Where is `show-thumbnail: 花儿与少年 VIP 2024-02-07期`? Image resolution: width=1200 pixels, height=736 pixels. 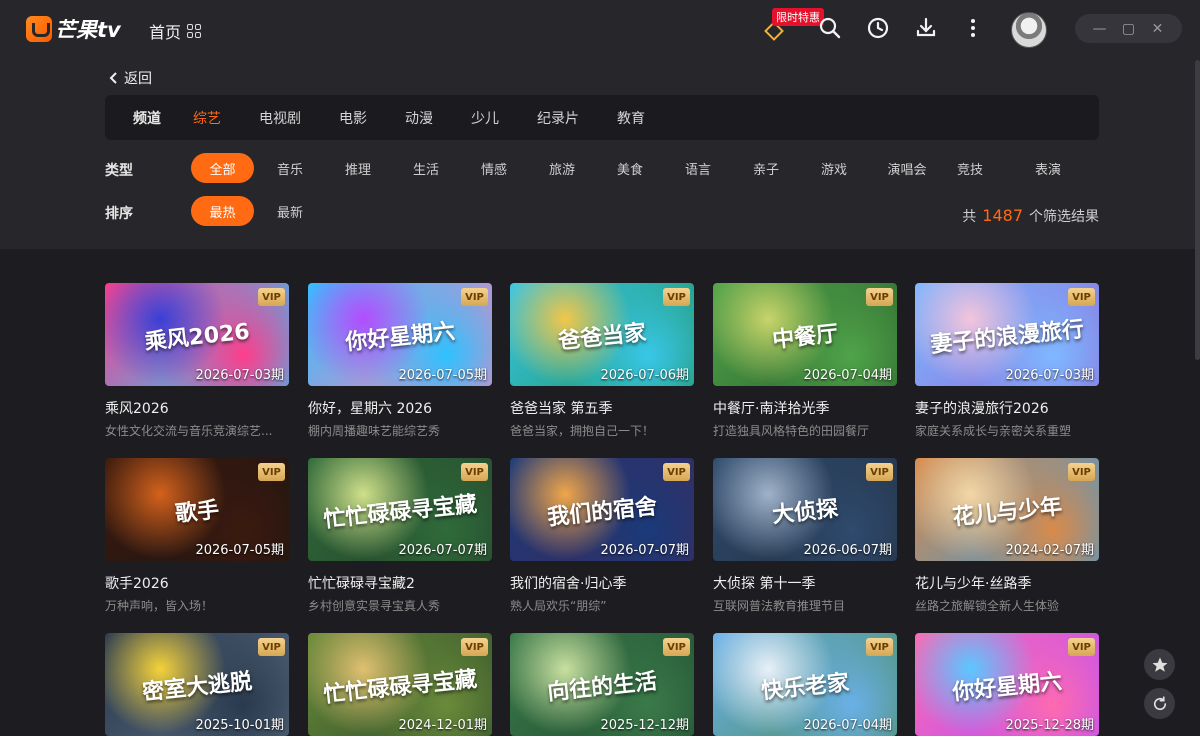
show-thumbnail: 花儿与少年 VIP 2024-02-07期 is located at coordinates (1007, 509).